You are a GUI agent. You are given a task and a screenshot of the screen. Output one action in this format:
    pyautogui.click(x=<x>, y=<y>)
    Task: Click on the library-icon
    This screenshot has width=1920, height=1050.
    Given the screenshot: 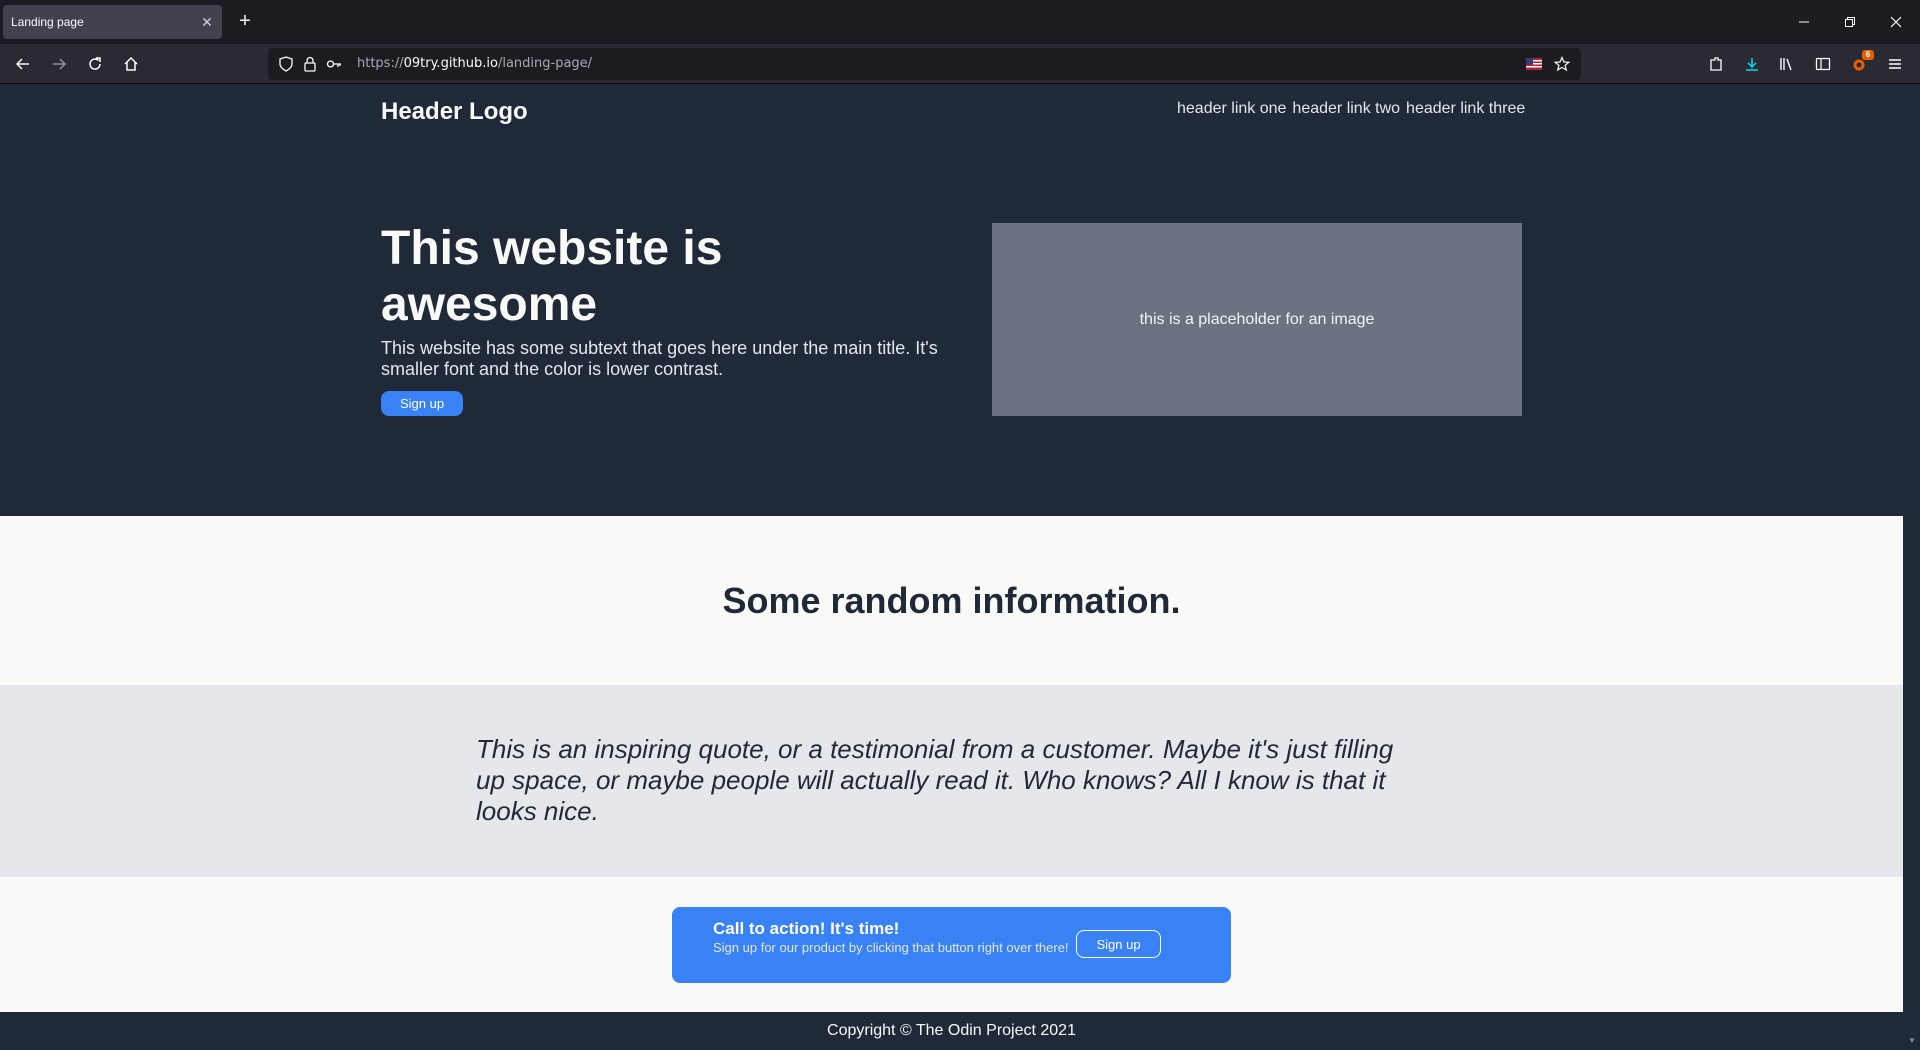 What is the action you would take?
    pyautogui.click(x=1787, y=64)
    